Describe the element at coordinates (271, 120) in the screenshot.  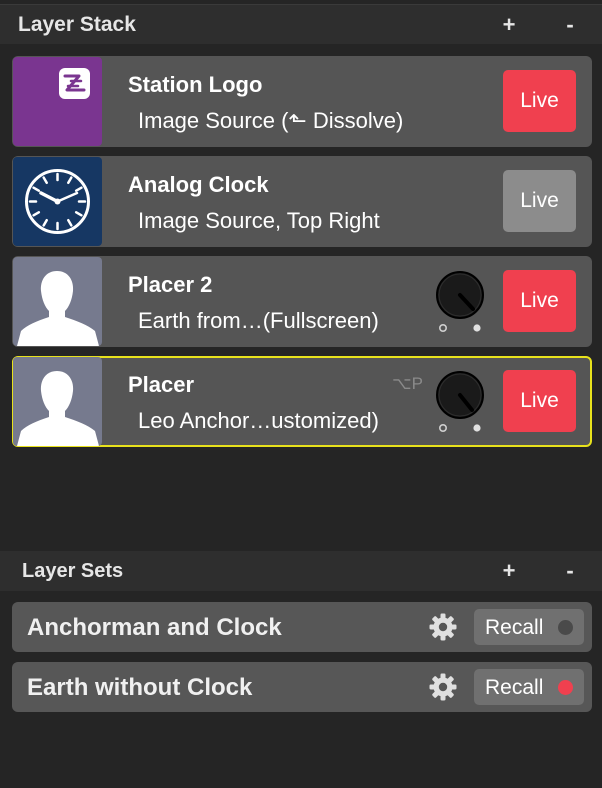
I see `layer-source-description: Image Source (⬑ Dissolve)` at that location.